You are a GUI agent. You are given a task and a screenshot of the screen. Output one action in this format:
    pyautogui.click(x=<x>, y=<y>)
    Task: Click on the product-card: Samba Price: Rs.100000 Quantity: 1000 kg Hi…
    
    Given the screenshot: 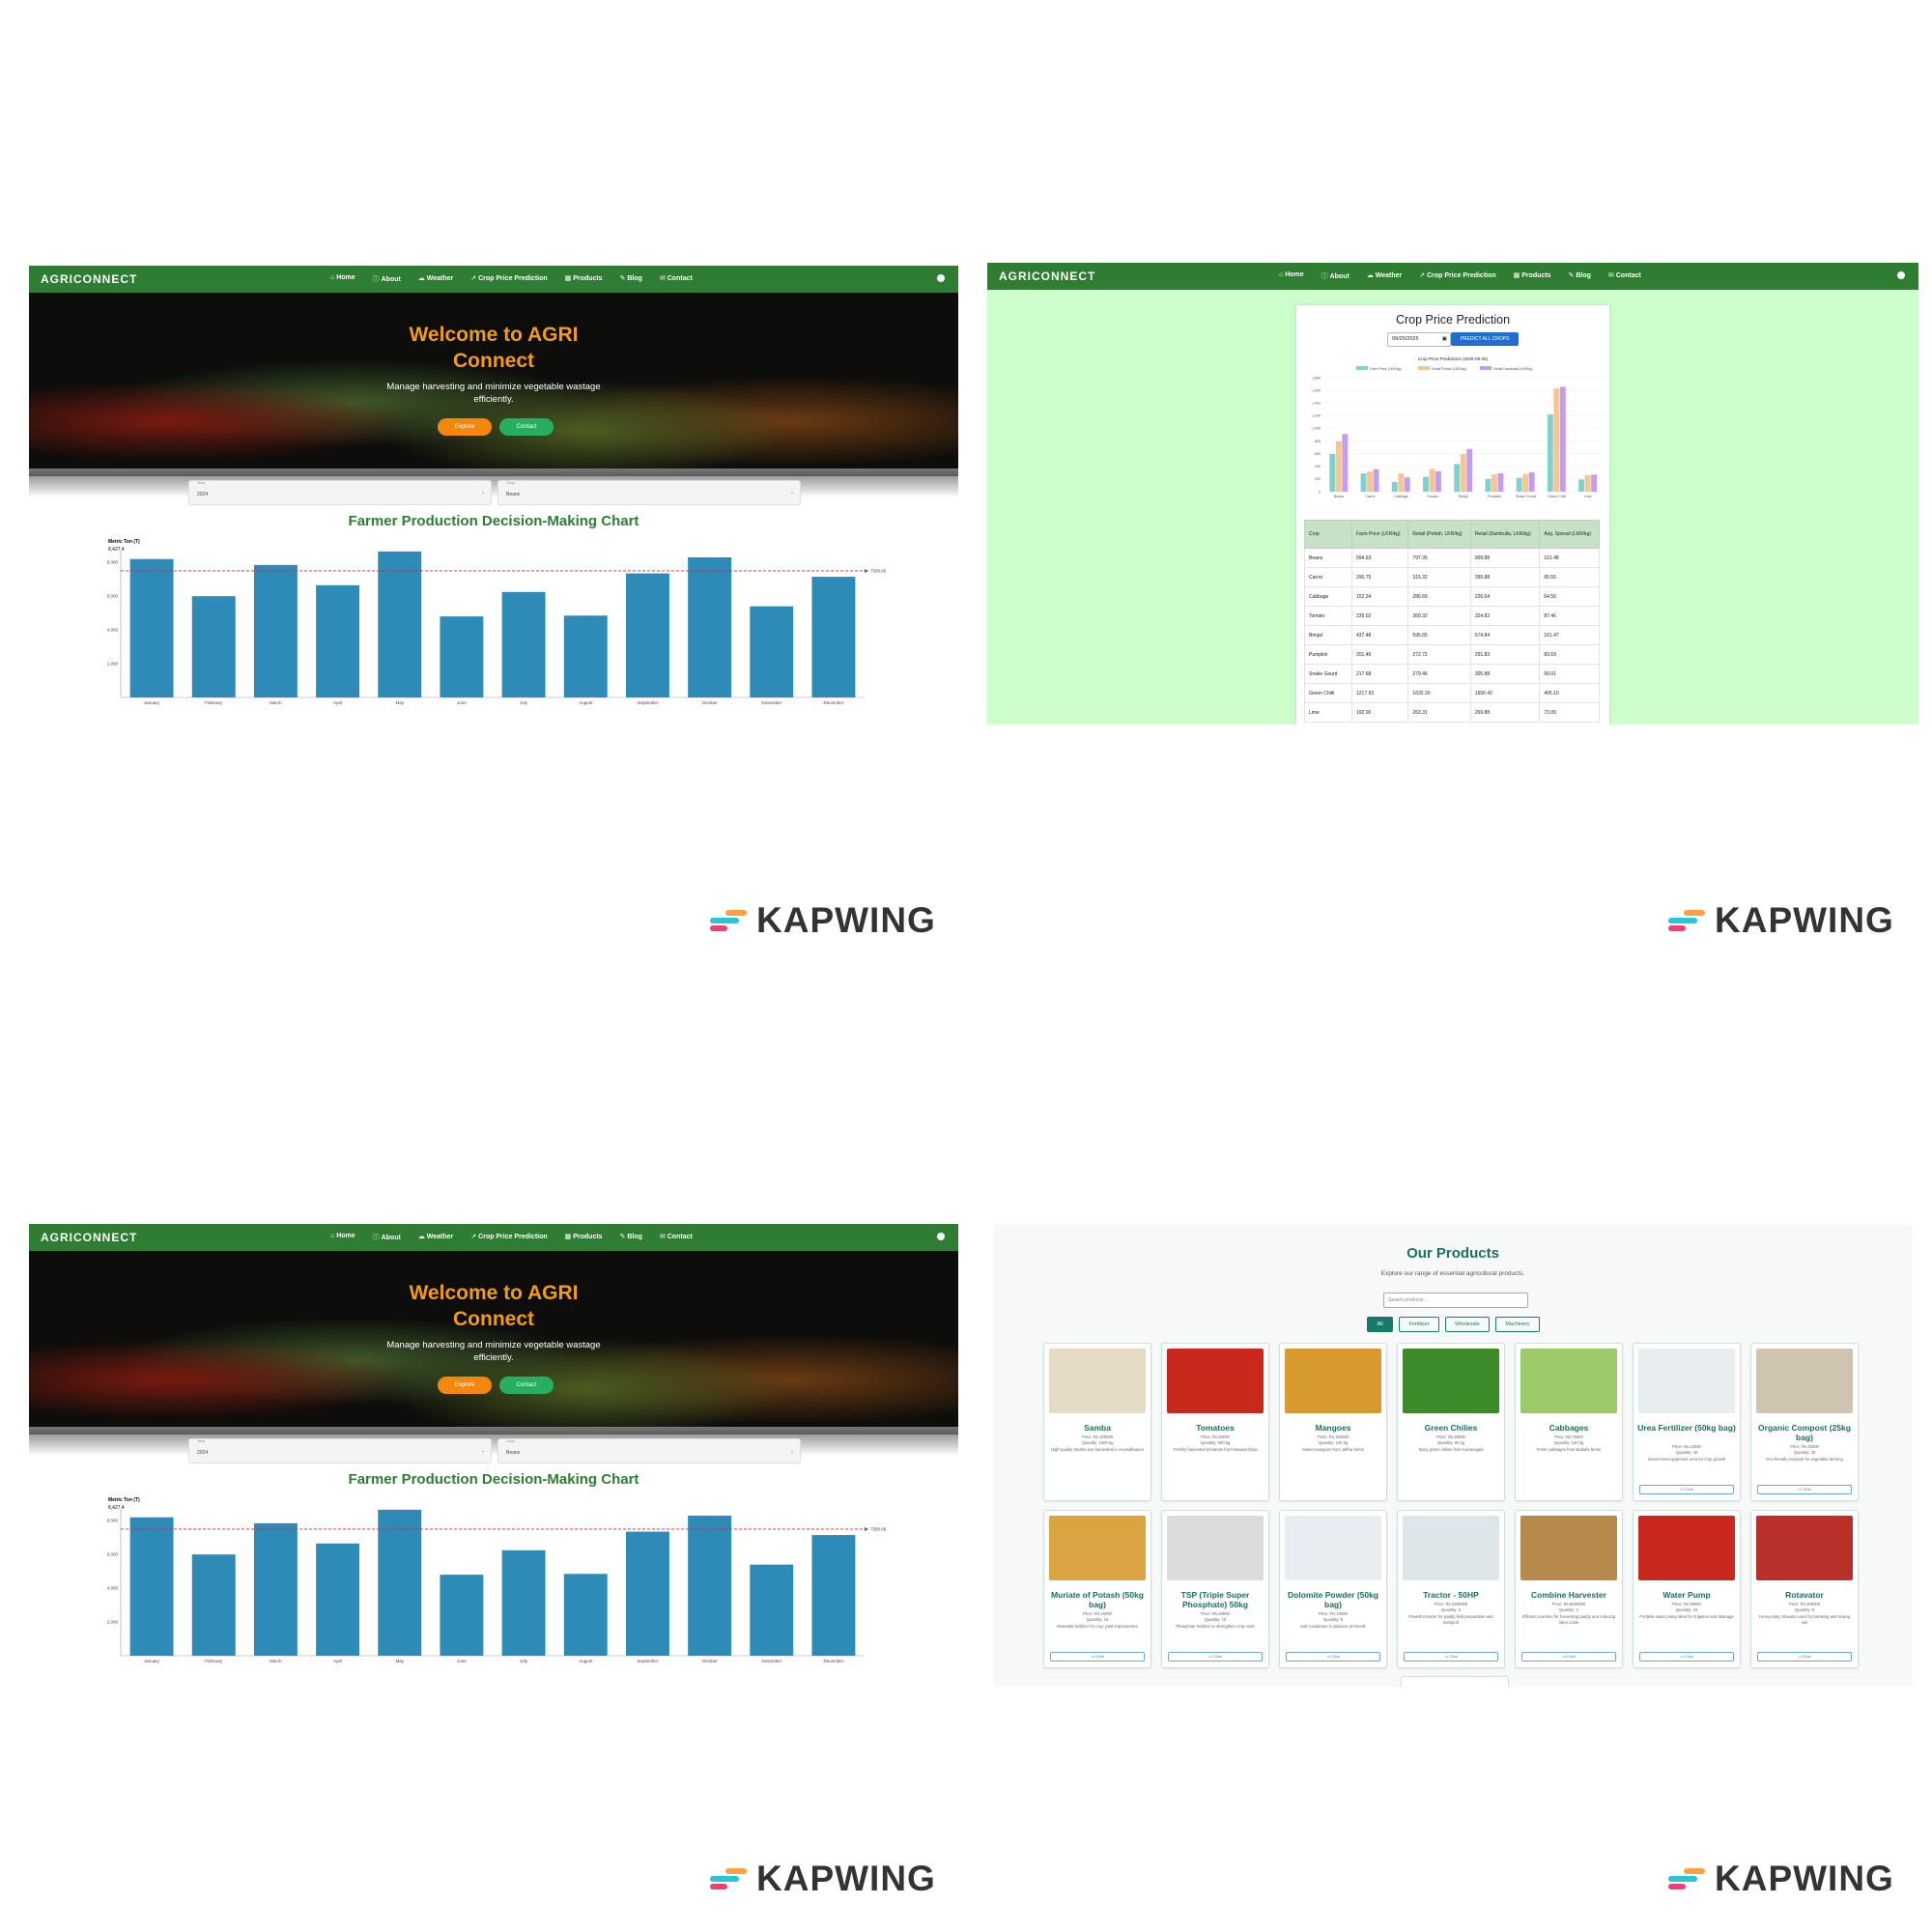 What is the action you would take?
    pyautogui.click(x=1097, y=1422)
    